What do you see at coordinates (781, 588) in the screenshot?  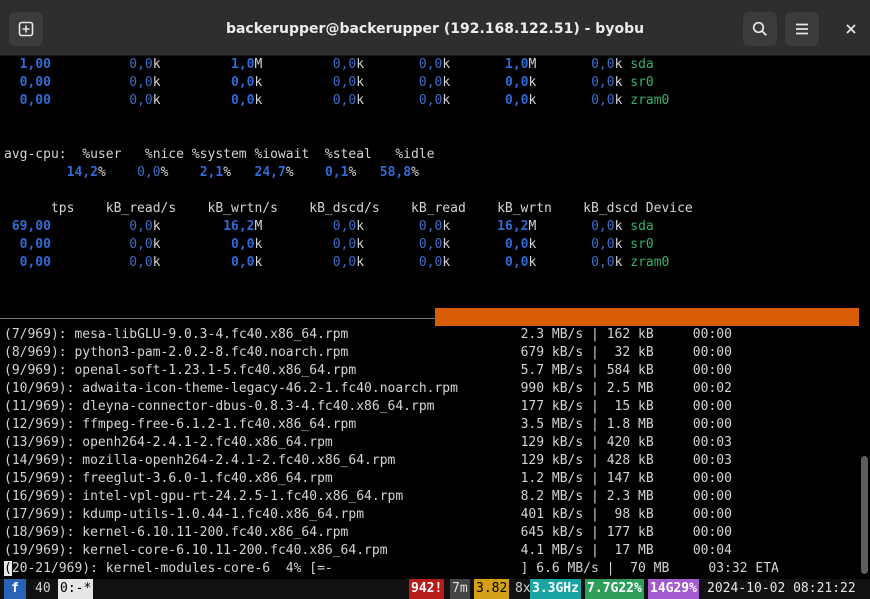 I see `date-time: 2024-10-02 08:21:22` at bounding box center [781, 588].